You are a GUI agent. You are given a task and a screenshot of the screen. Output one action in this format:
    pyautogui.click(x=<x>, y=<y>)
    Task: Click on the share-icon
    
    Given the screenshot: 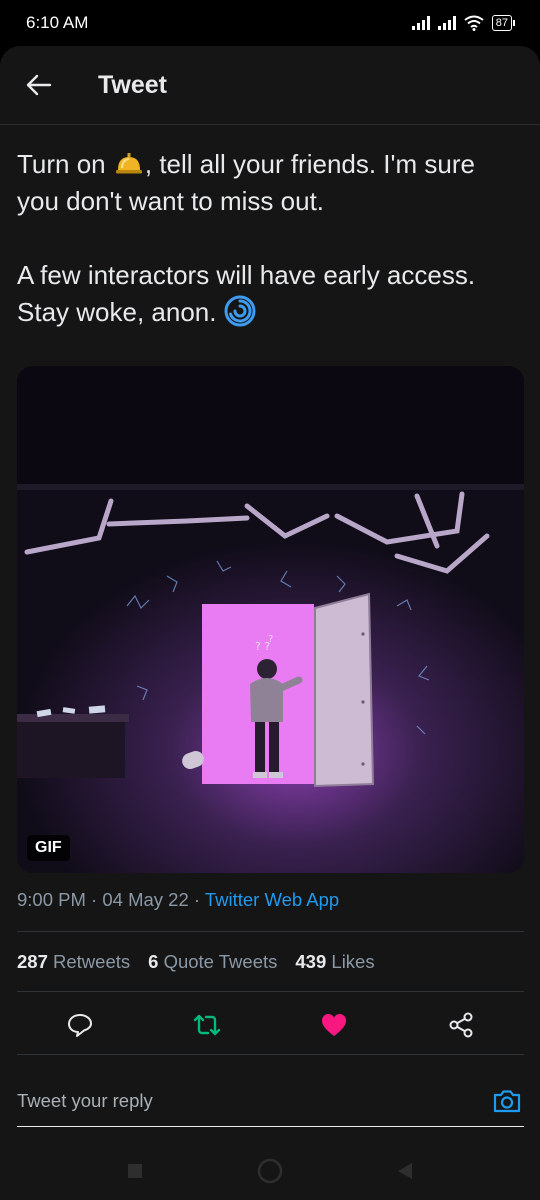 What is the action you would take?
    pyautogui.click(x=461, y=1025)
    